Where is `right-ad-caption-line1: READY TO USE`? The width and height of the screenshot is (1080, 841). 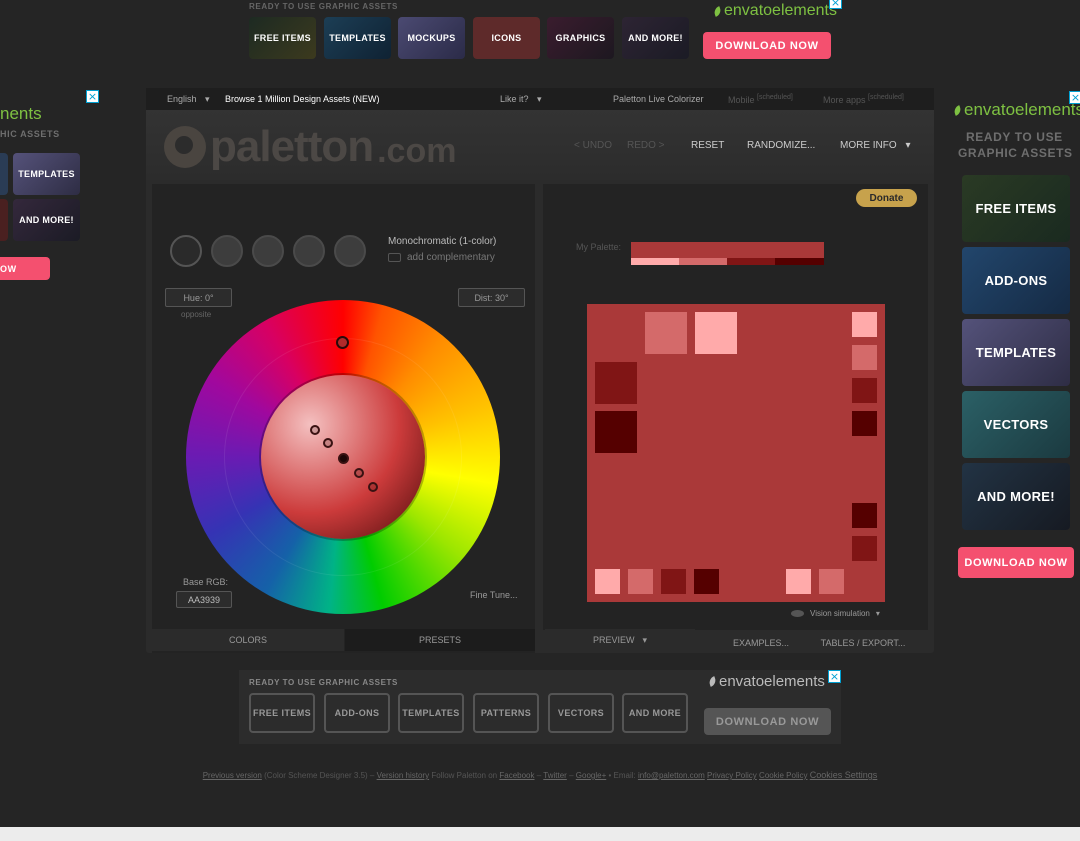 right-ad-caption-line1: READY TO USE is located at coordinates (1014, 137).